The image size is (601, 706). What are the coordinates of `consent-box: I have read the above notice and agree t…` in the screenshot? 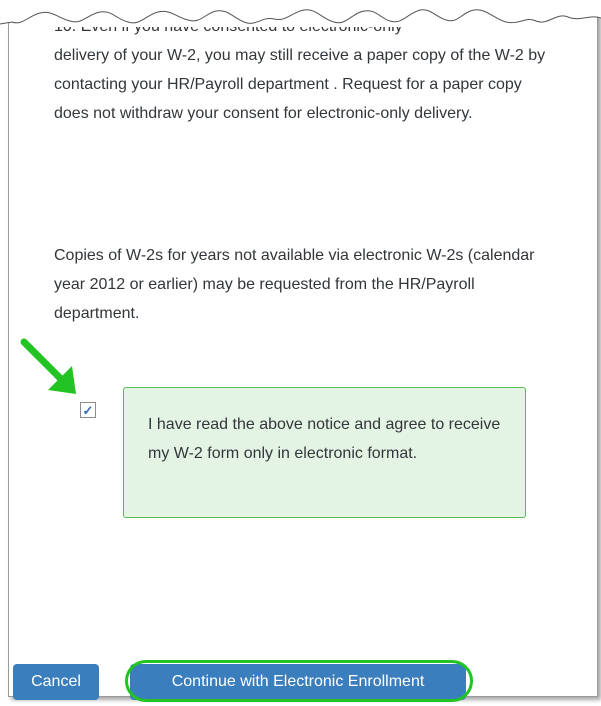 It's located at (324, 452).